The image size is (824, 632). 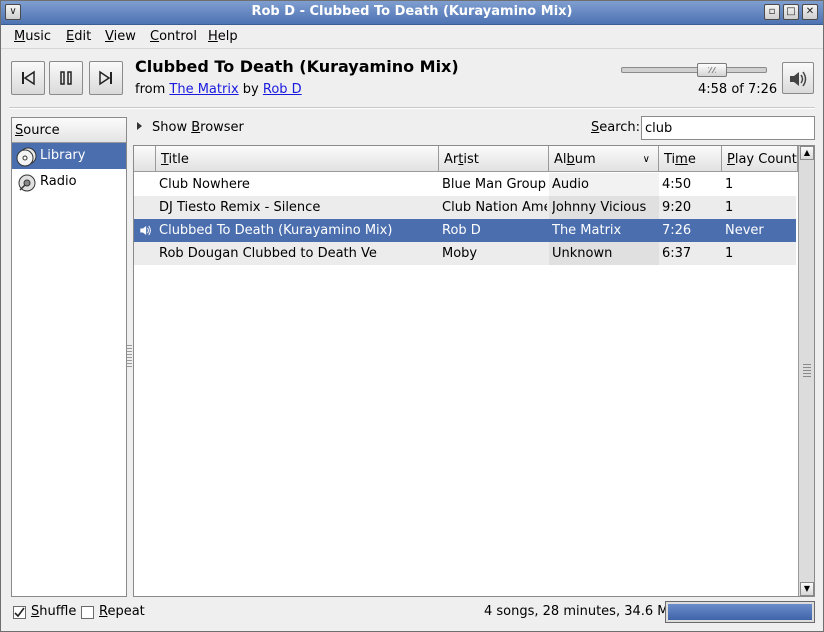 I want to click on column-header-artist: Artist, so click(x=494, y=159).